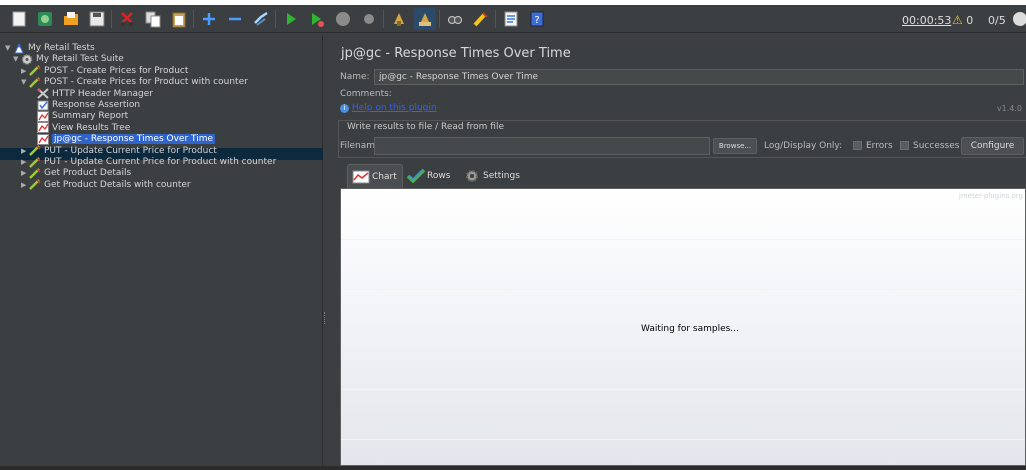 The width and height of the screenshot is (1026, 470). Describe the element at coordinates (384, 176) in the screenshot. I see `tab-label: Chart` at that location.